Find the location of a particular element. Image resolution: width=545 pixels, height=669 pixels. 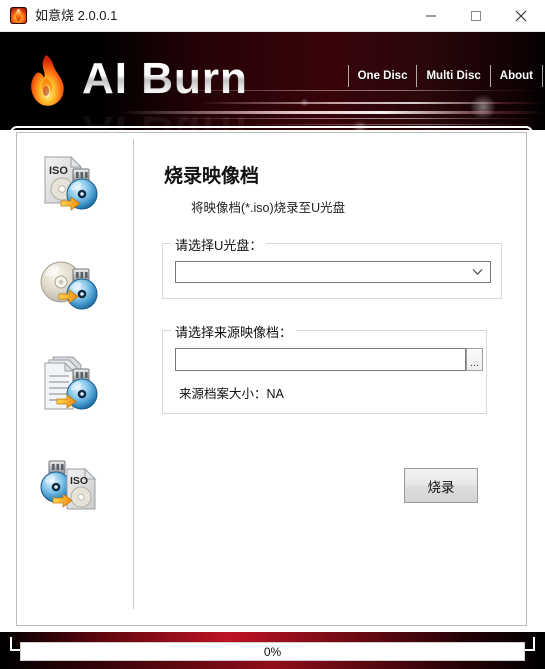

drive-select-legend: 请选择U光盘： is located at coordinates (219, 244).